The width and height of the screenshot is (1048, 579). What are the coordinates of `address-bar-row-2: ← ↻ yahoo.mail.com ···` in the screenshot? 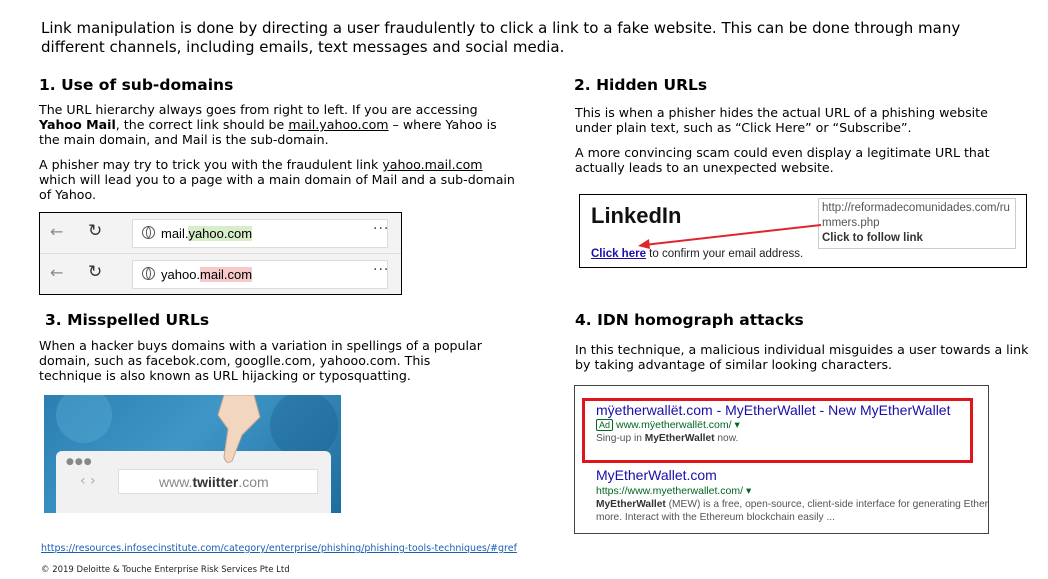 It's located at (220, 274).